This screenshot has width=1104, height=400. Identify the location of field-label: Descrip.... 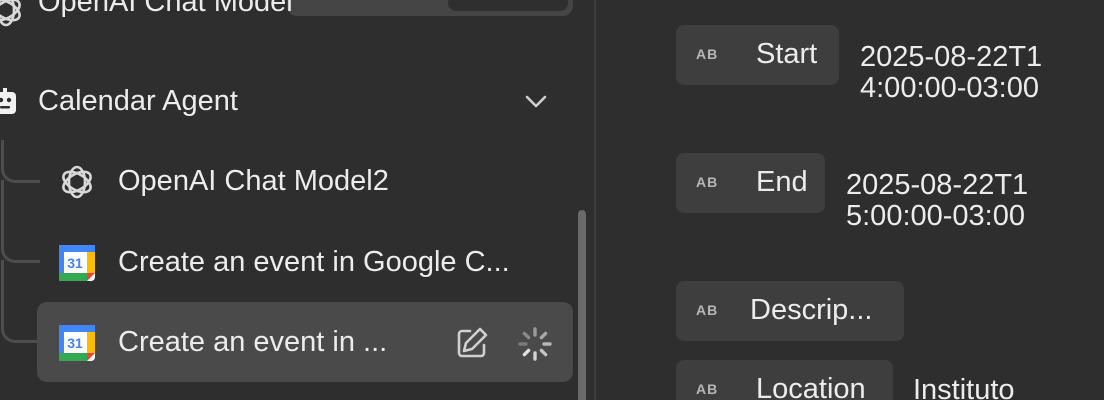
(811, 310).